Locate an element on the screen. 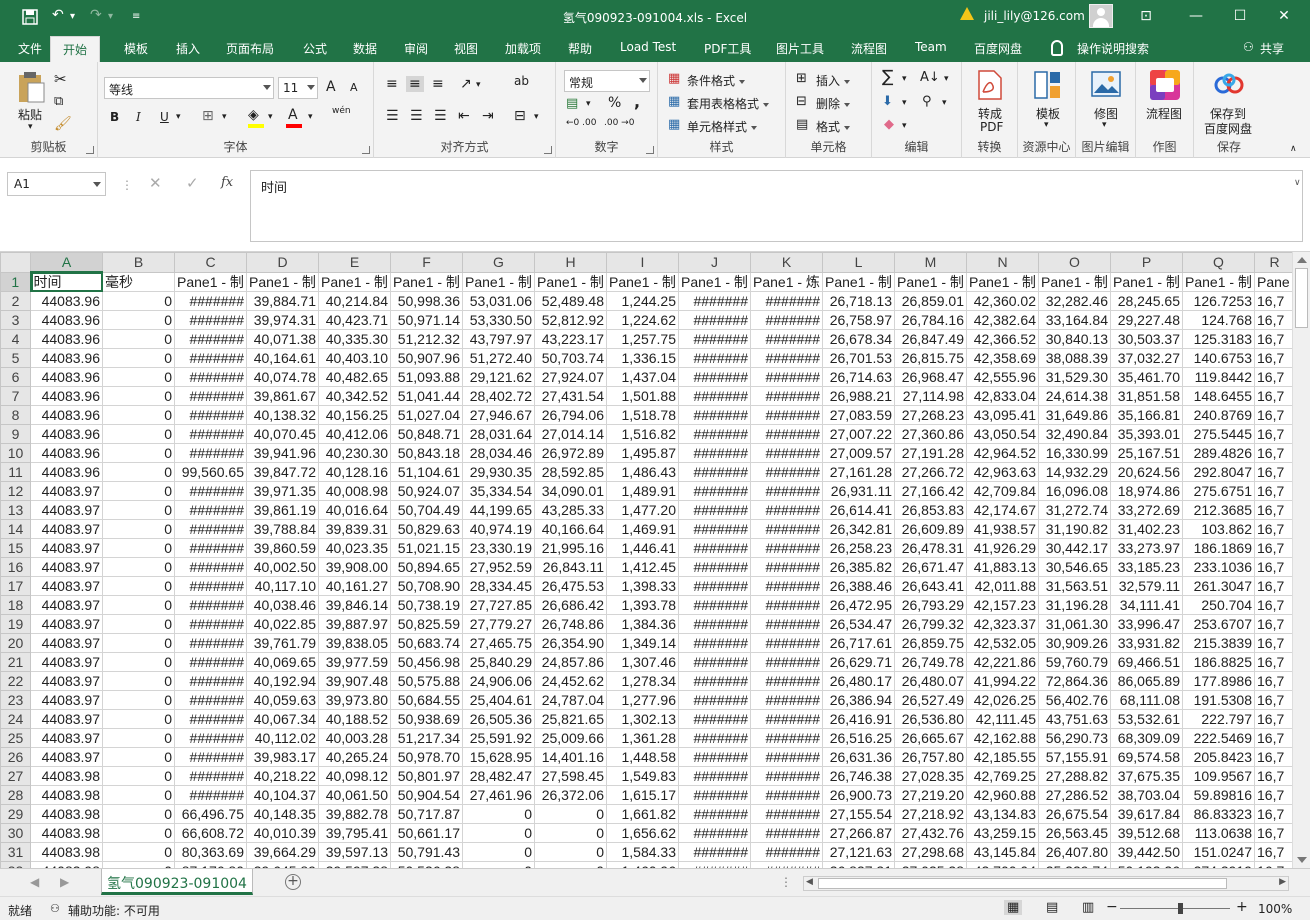 This screenshot has height=920, width=1310. data-cell: 26,385.82 is located at coordinates (858, 567).